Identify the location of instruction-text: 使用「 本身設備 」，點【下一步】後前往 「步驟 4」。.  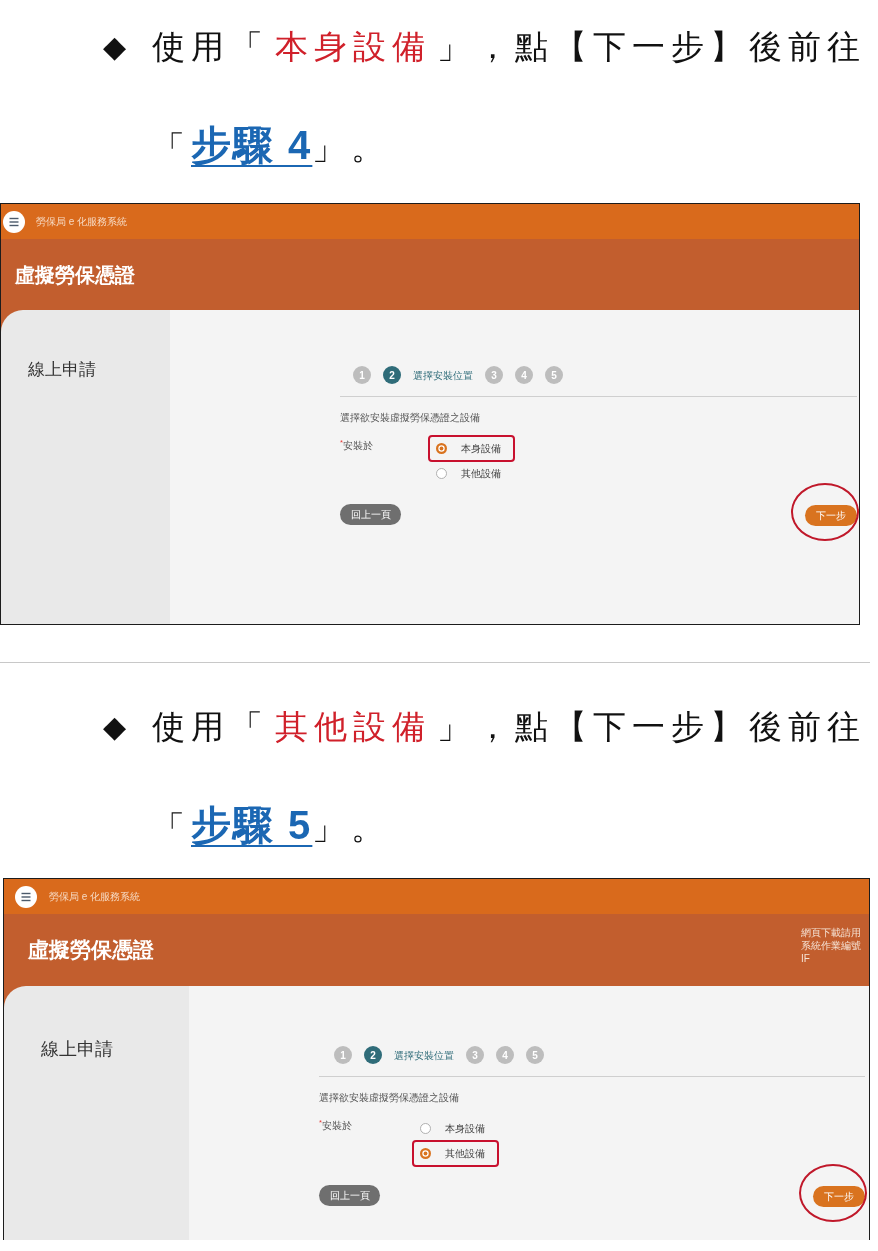
(509, 98).